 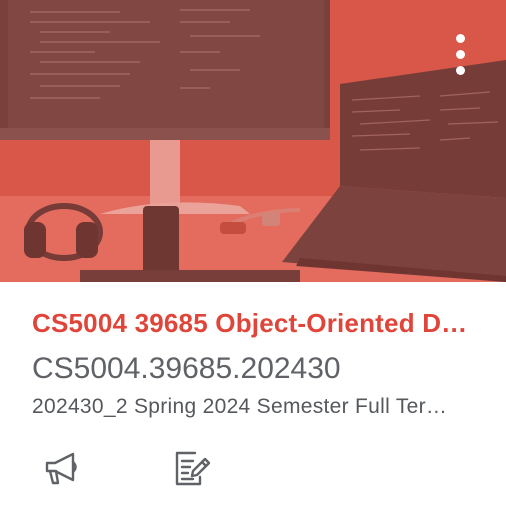 I want to click on megaphone-icon, so click(x=61, y=468).